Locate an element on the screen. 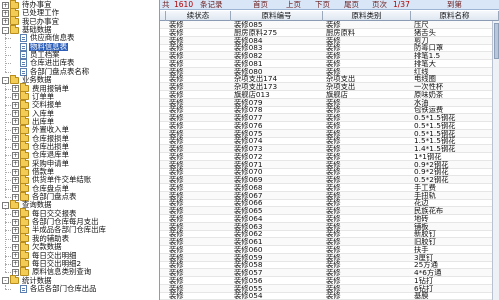  scrollbar-thumb is located at coordinates (496, 41).